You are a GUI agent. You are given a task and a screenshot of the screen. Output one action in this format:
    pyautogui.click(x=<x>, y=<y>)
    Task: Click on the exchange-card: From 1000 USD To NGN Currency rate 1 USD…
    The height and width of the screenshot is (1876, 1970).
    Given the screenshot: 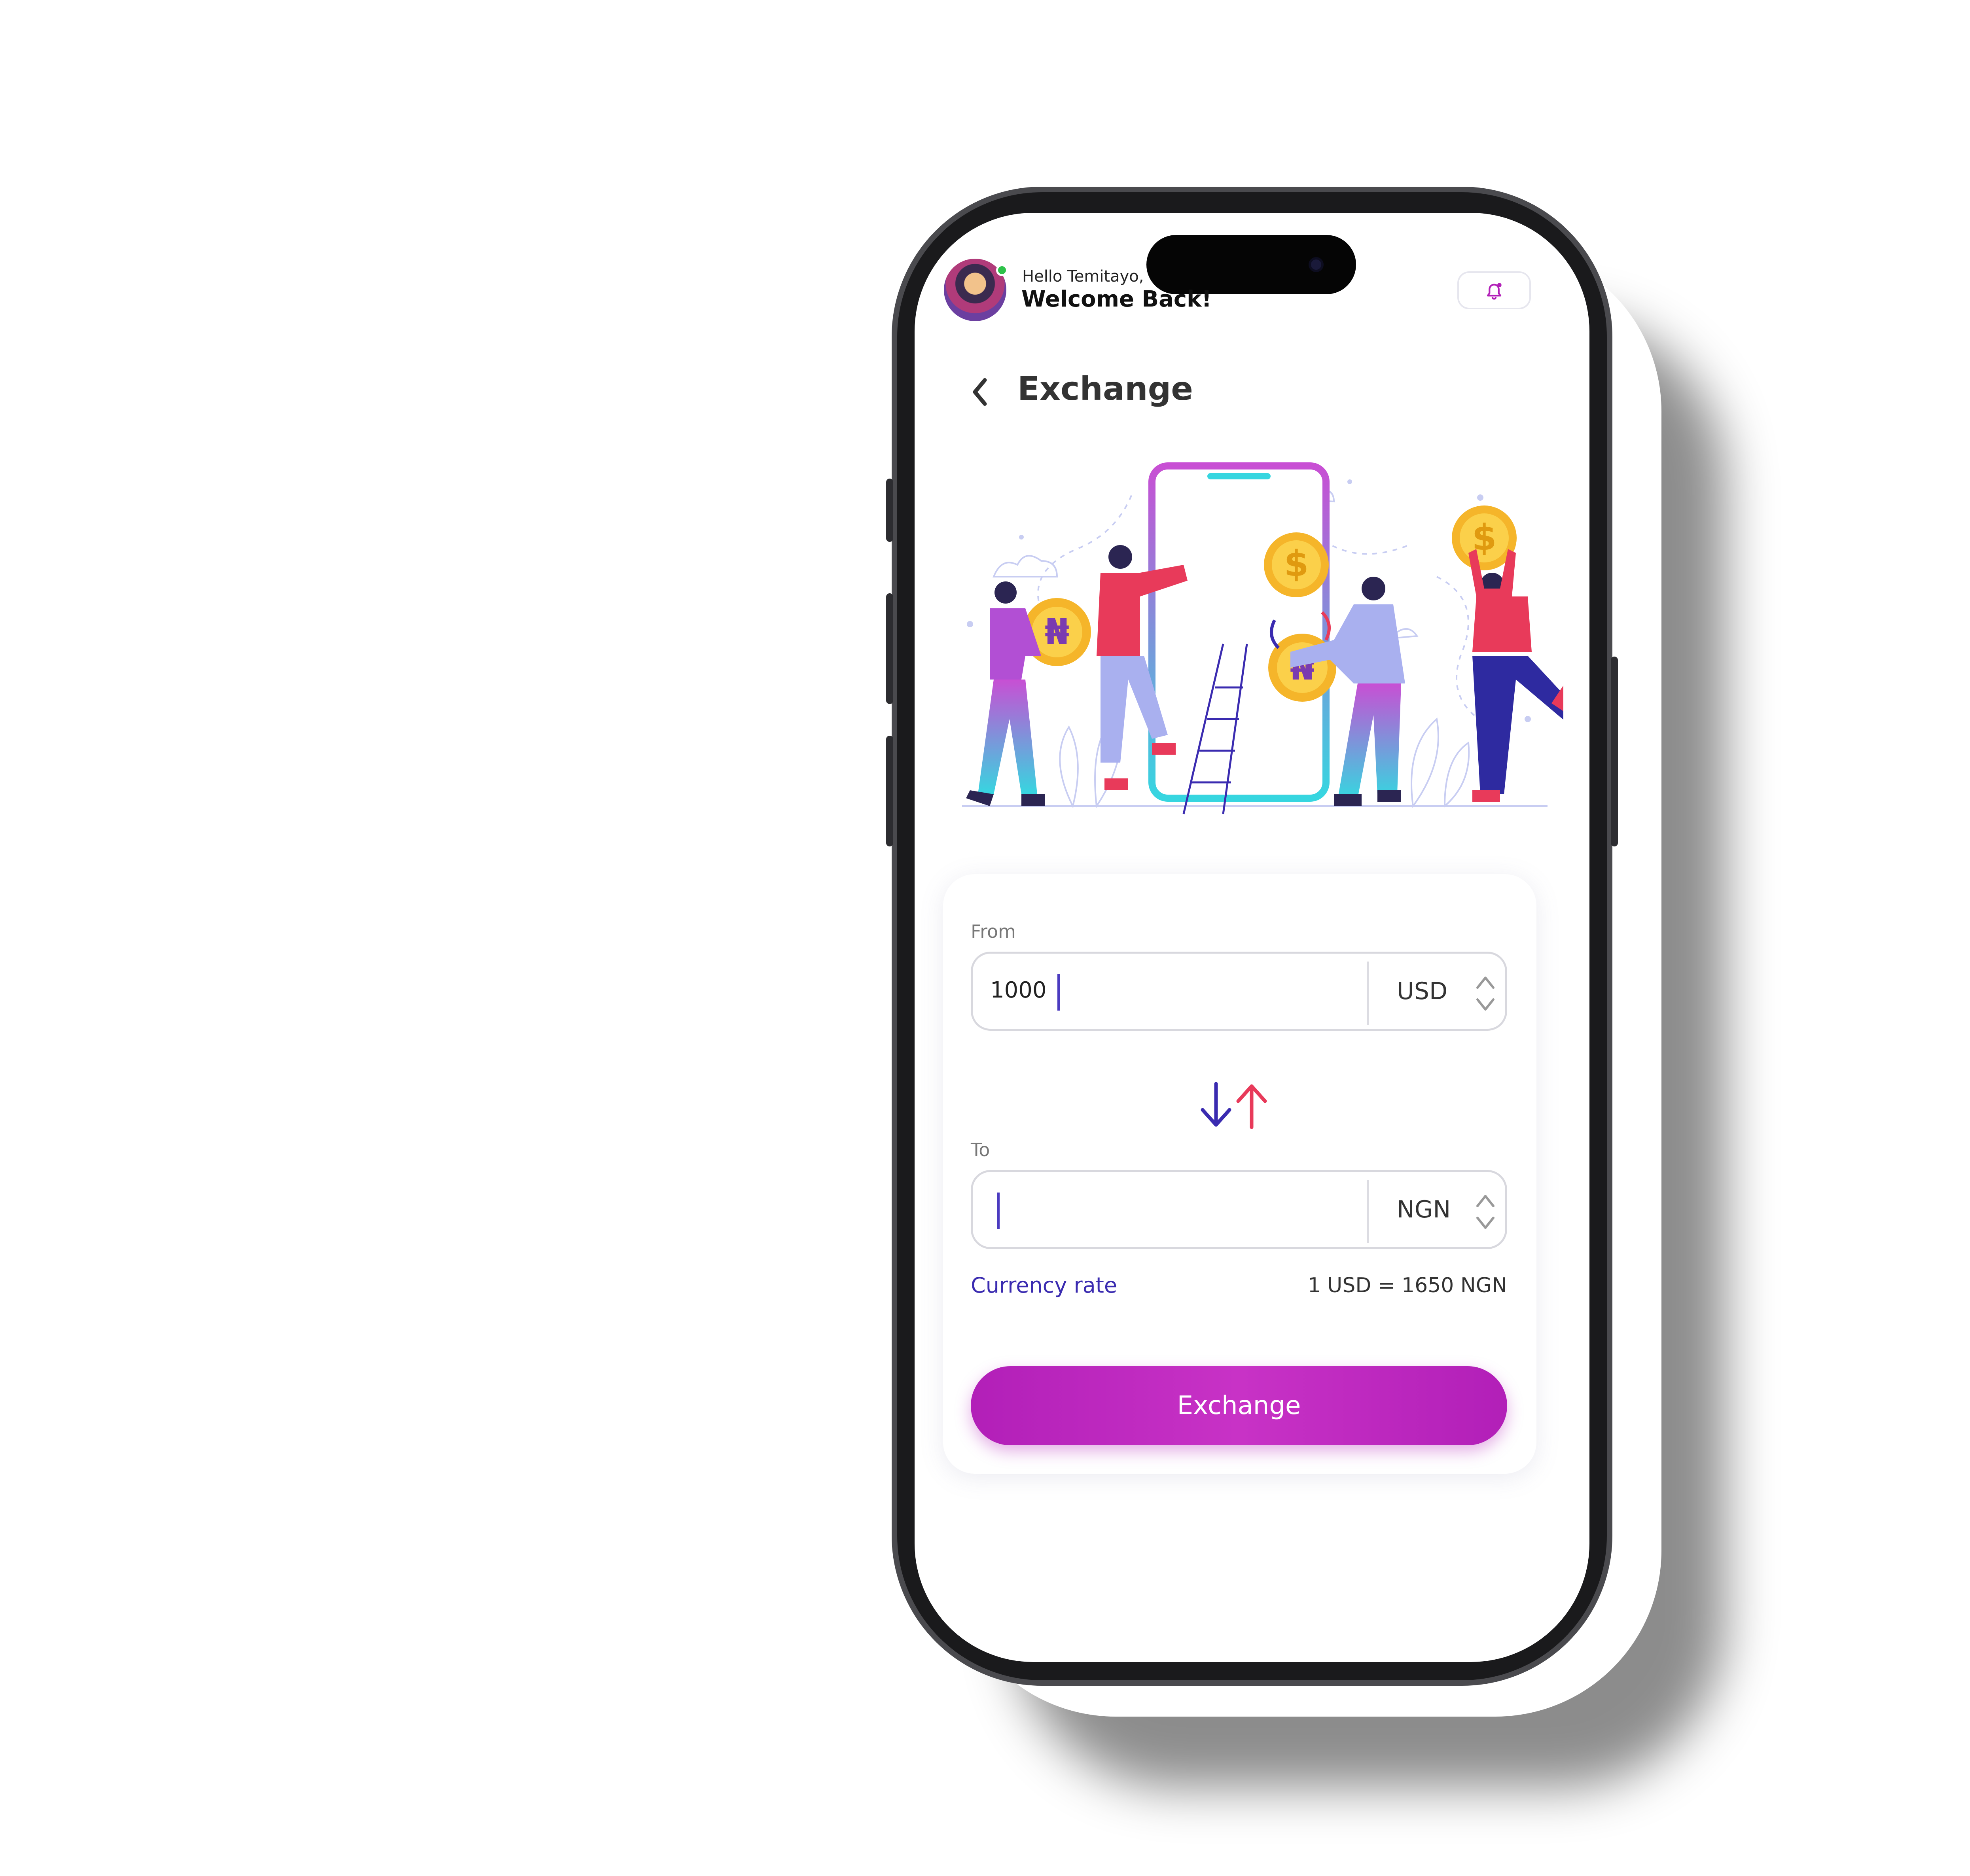 What is the action you would take?
    pyautogui.click(x=1239, y=1174)
    